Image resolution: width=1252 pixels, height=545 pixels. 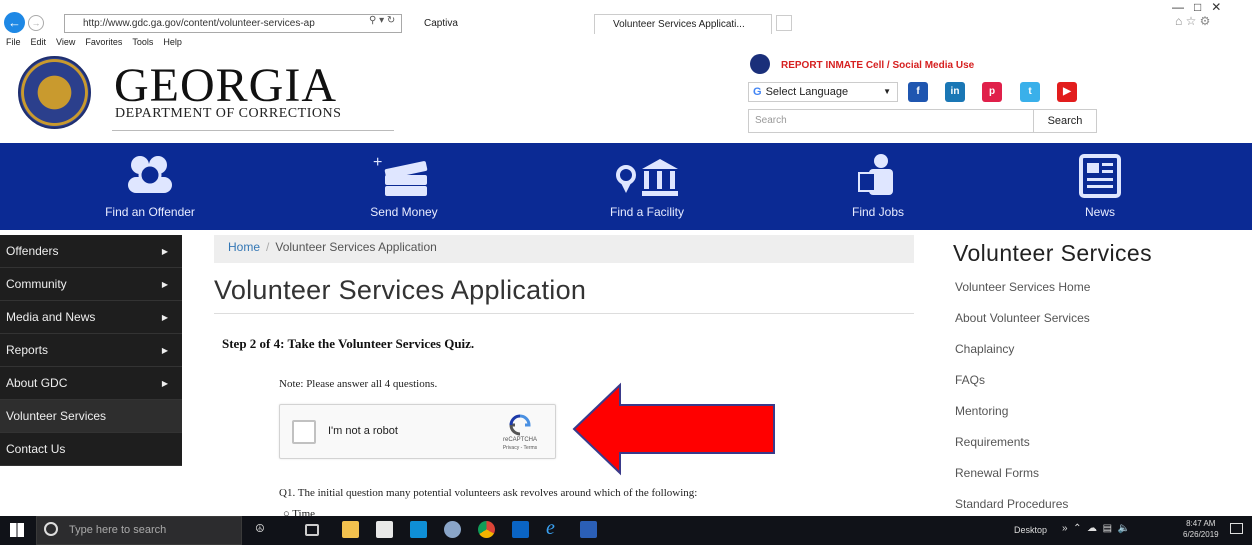 What do you see at coordinates (384, 529) in the screenshot?
I see `store-icon` at bounding box center [384, 529].